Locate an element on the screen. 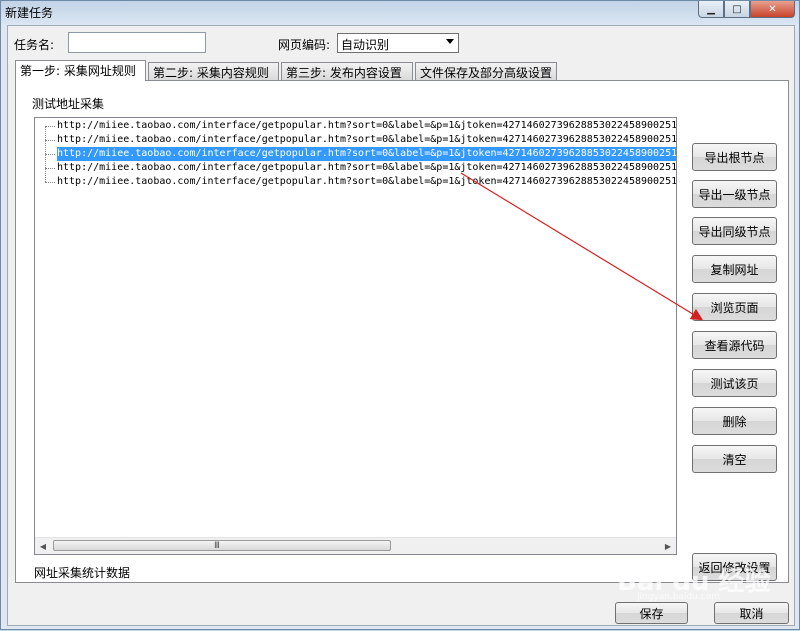 This screenshot has height=631, width=800. close-icon: ✕ is located at coordinates (772, 9).